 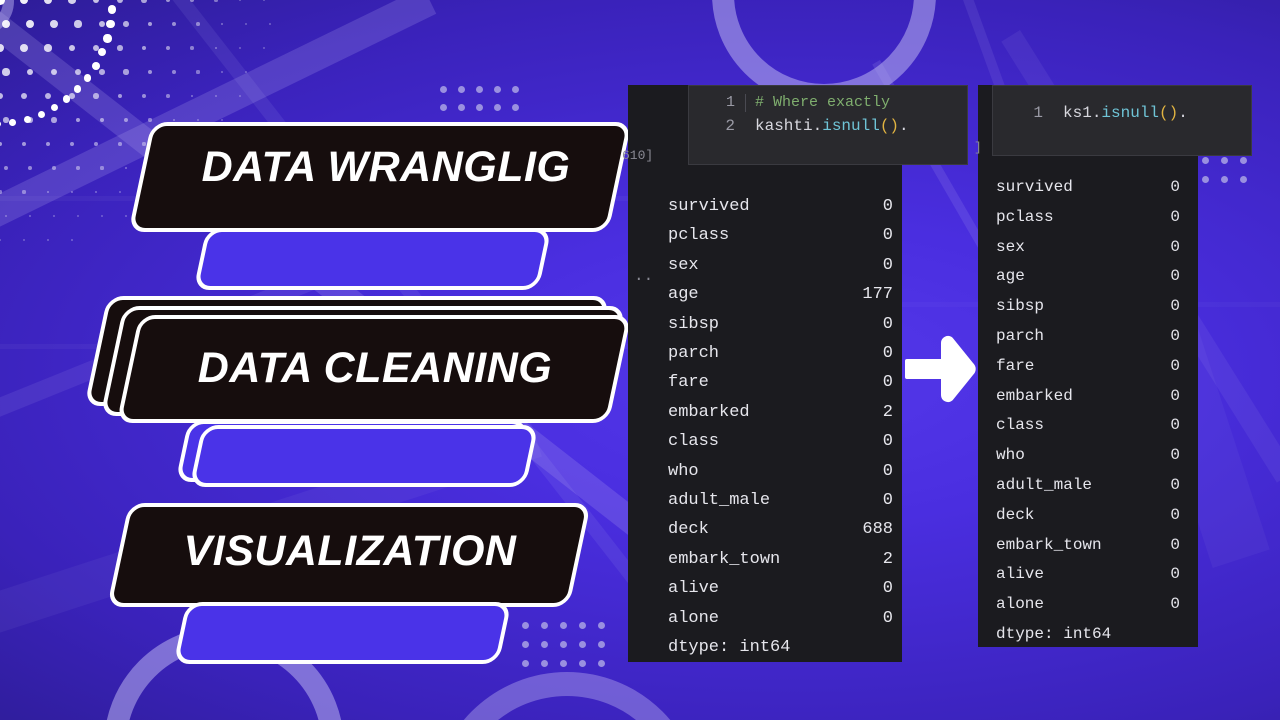 I want to click on banner-data-cleaning-underbar, so click(x=364, y=456).